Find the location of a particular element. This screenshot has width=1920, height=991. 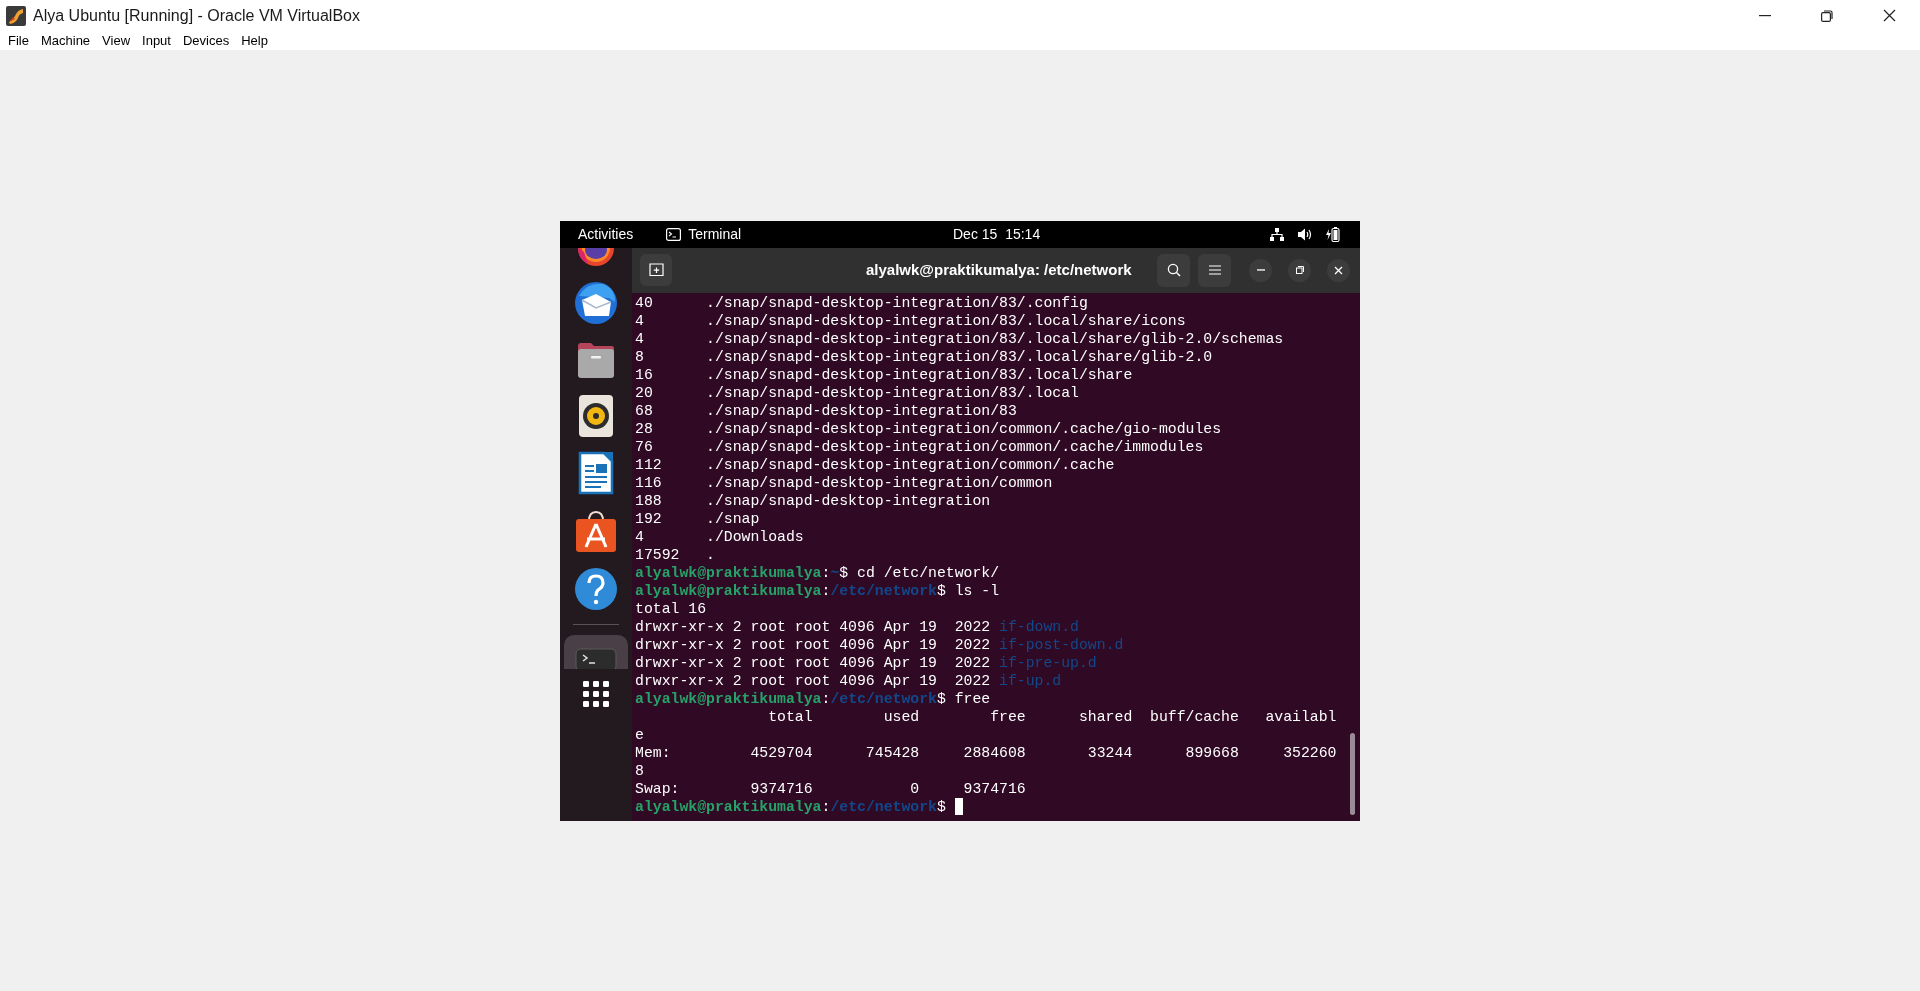

menu-item: File is located at coordinates (18, 40).